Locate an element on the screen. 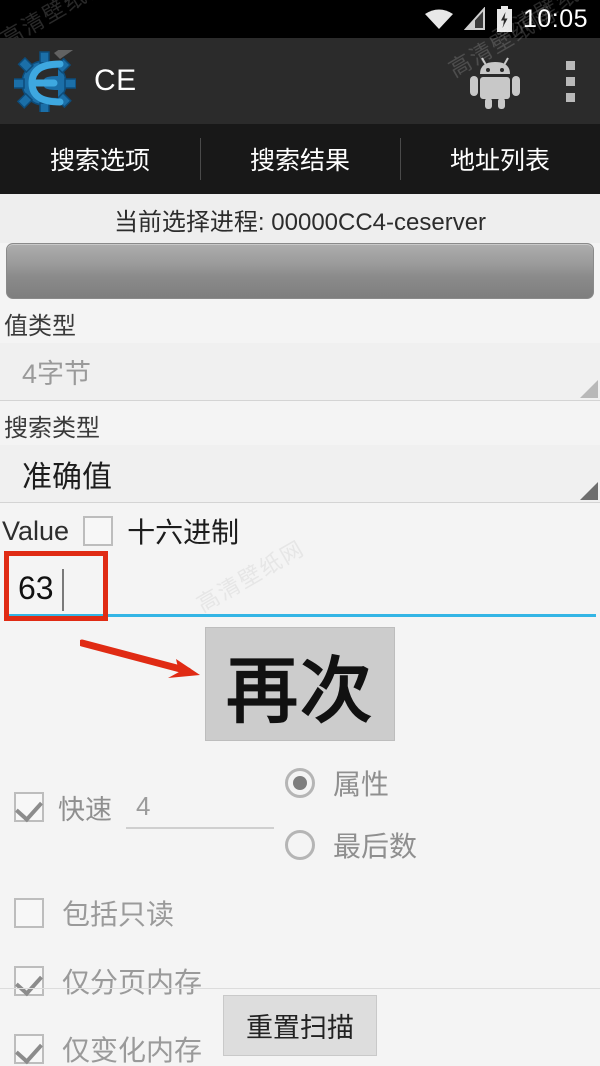 This screenshot has height=1066, width=600. search-value-input: 63 is located at coordinates (36, 588).